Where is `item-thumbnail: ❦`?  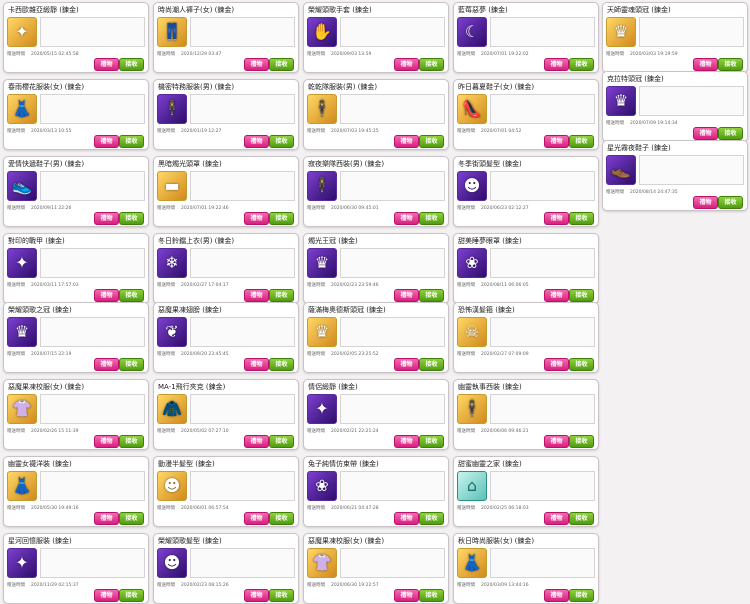 item-thumbnail: ❦ is located at coordinates (172, 332).